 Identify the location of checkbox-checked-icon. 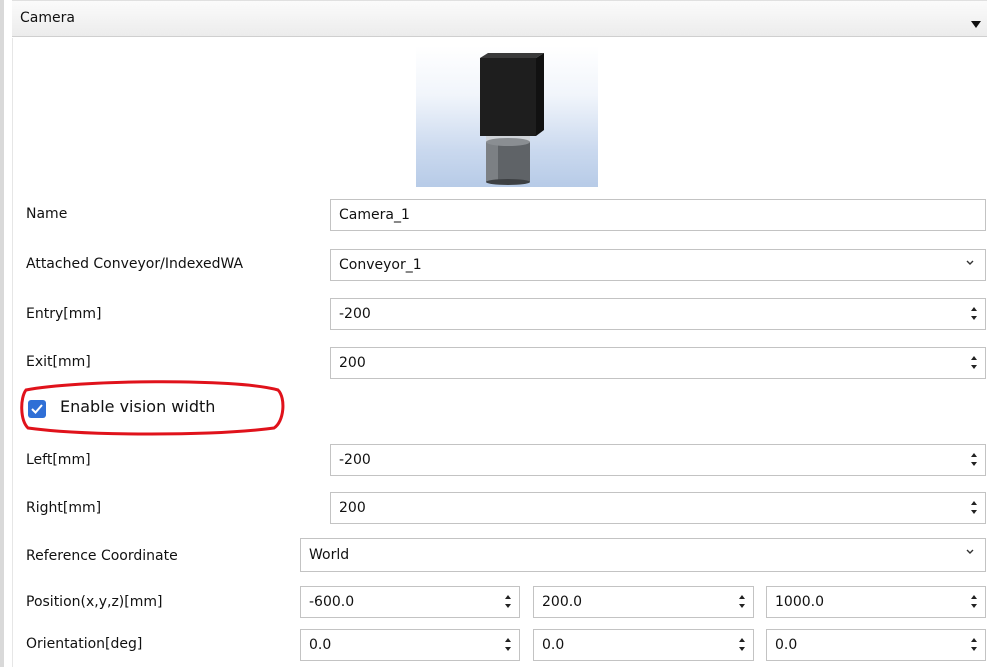
(37, 409).